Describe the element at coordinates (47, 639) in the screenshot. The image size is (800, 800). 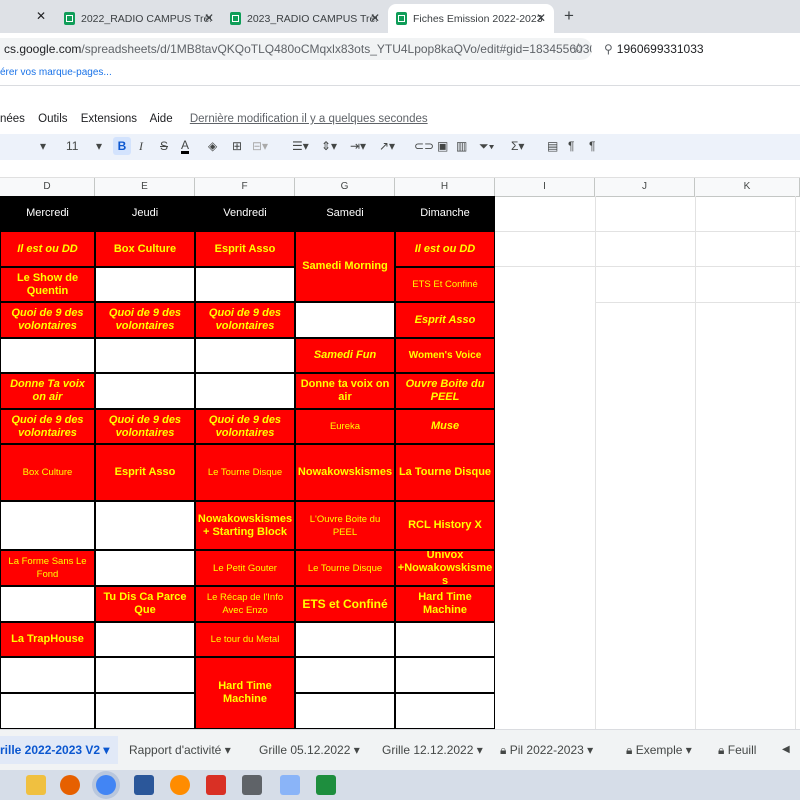
I see `show-cell: La TrapHouse` at that location.